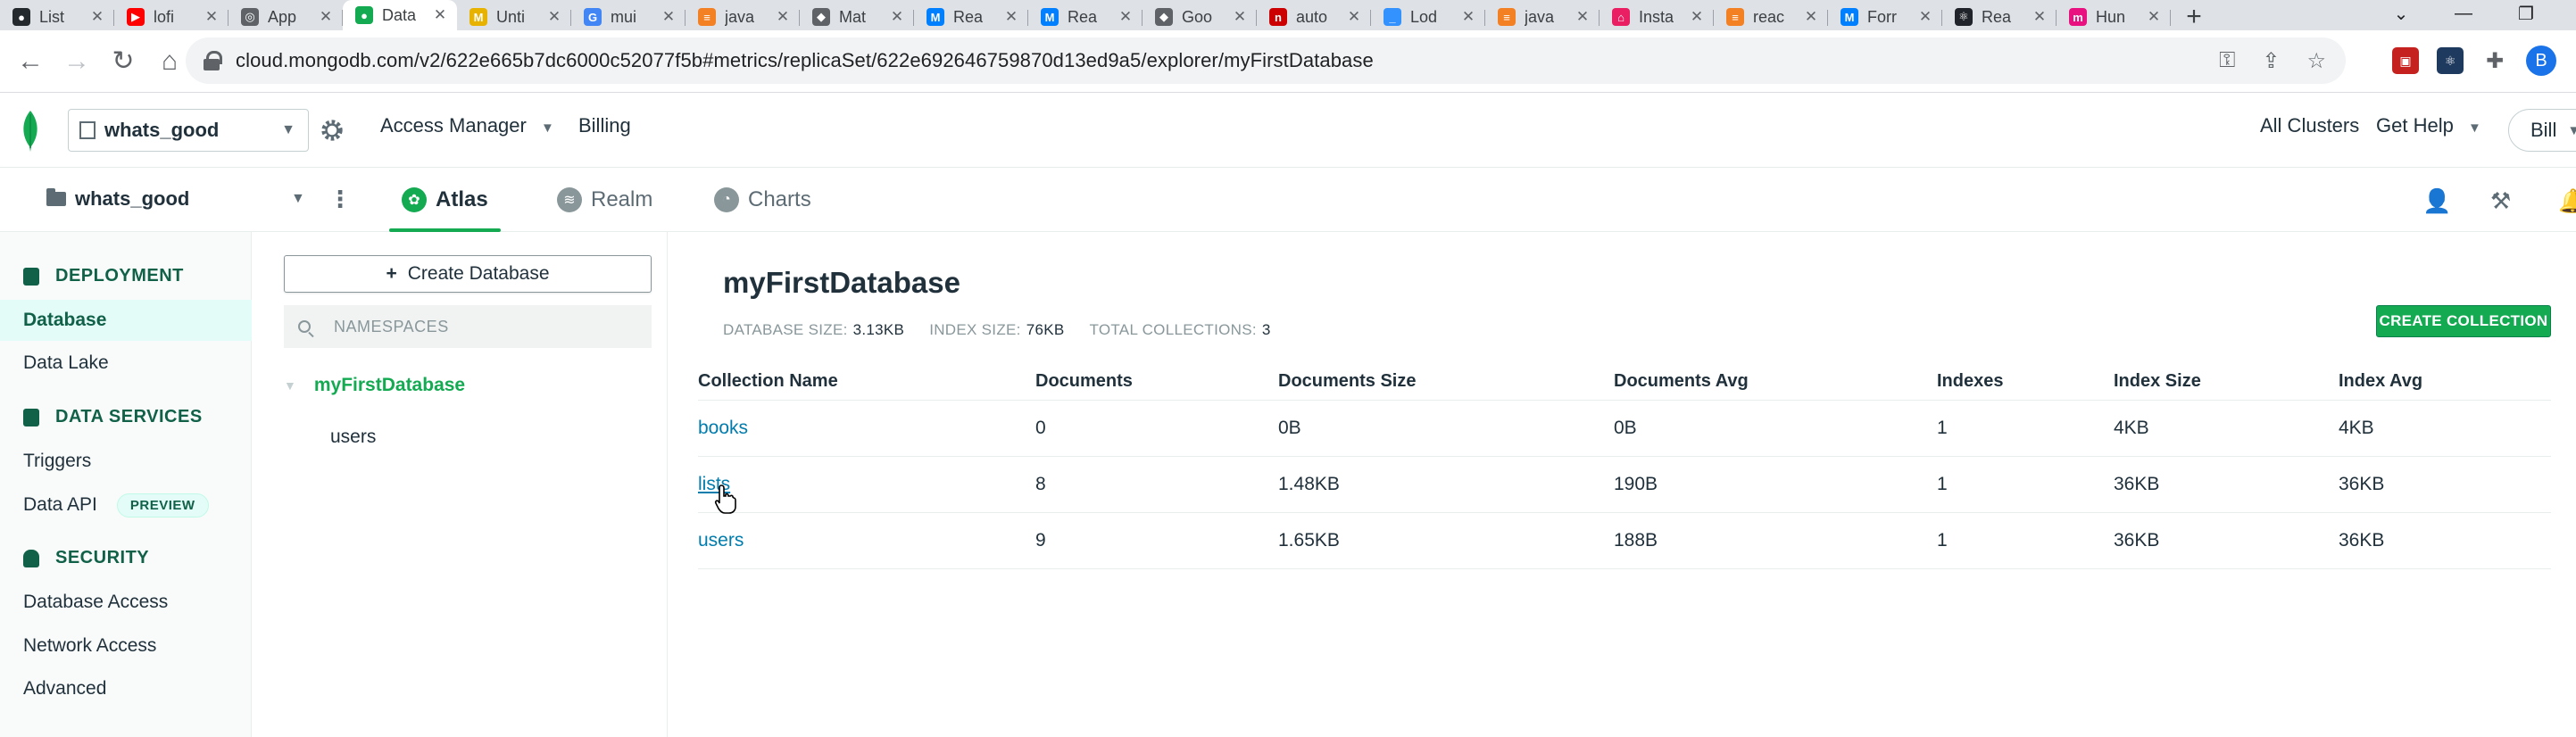 The width and height of the screenshot is (2576, 737). What do you see at coordinates (126, 505) in the screenshot?
I see `sidebar-item-data-api: Data API PREVIEW` at bounding box center [126, 505].